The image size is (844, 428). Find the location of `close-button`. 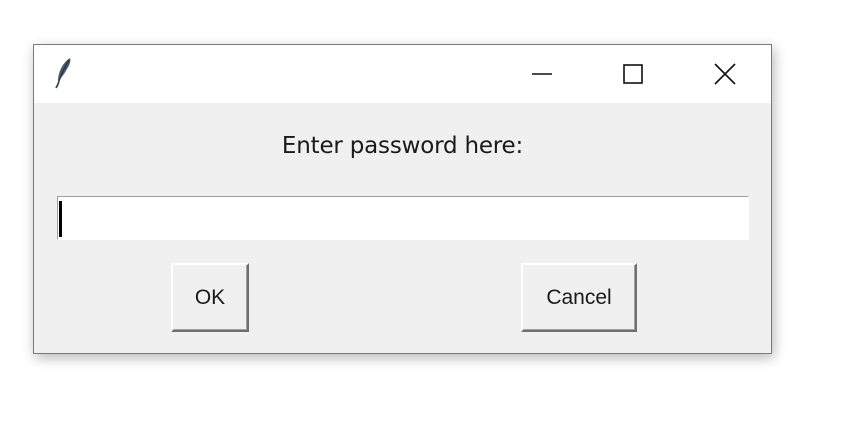

close-button is located at coordinates (725, 74).